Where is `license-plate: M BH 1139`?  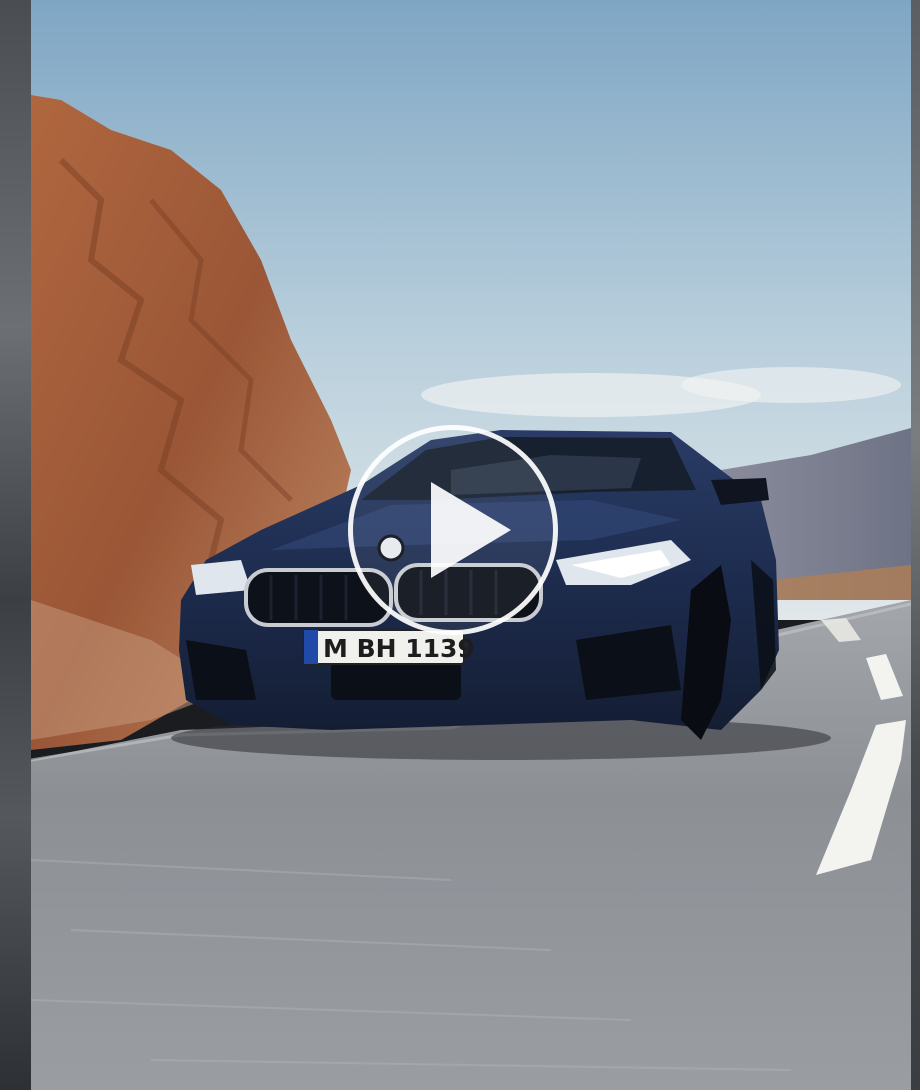 license-plate: M BH 1139 is located at coordinates (399, 648).